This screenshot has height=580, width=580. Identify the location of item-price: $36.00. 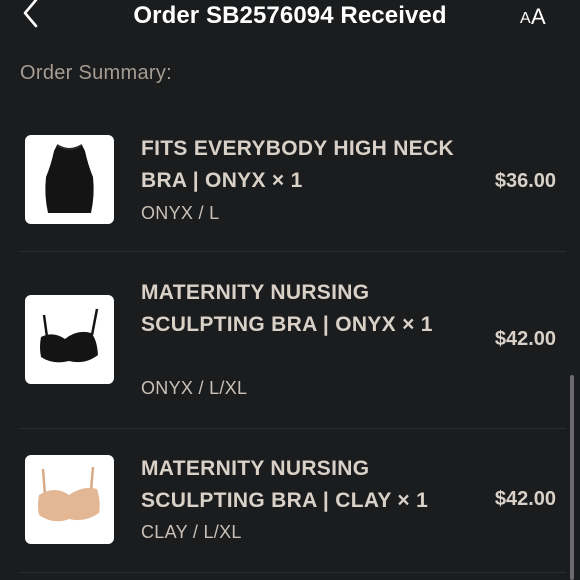
(525, 181).